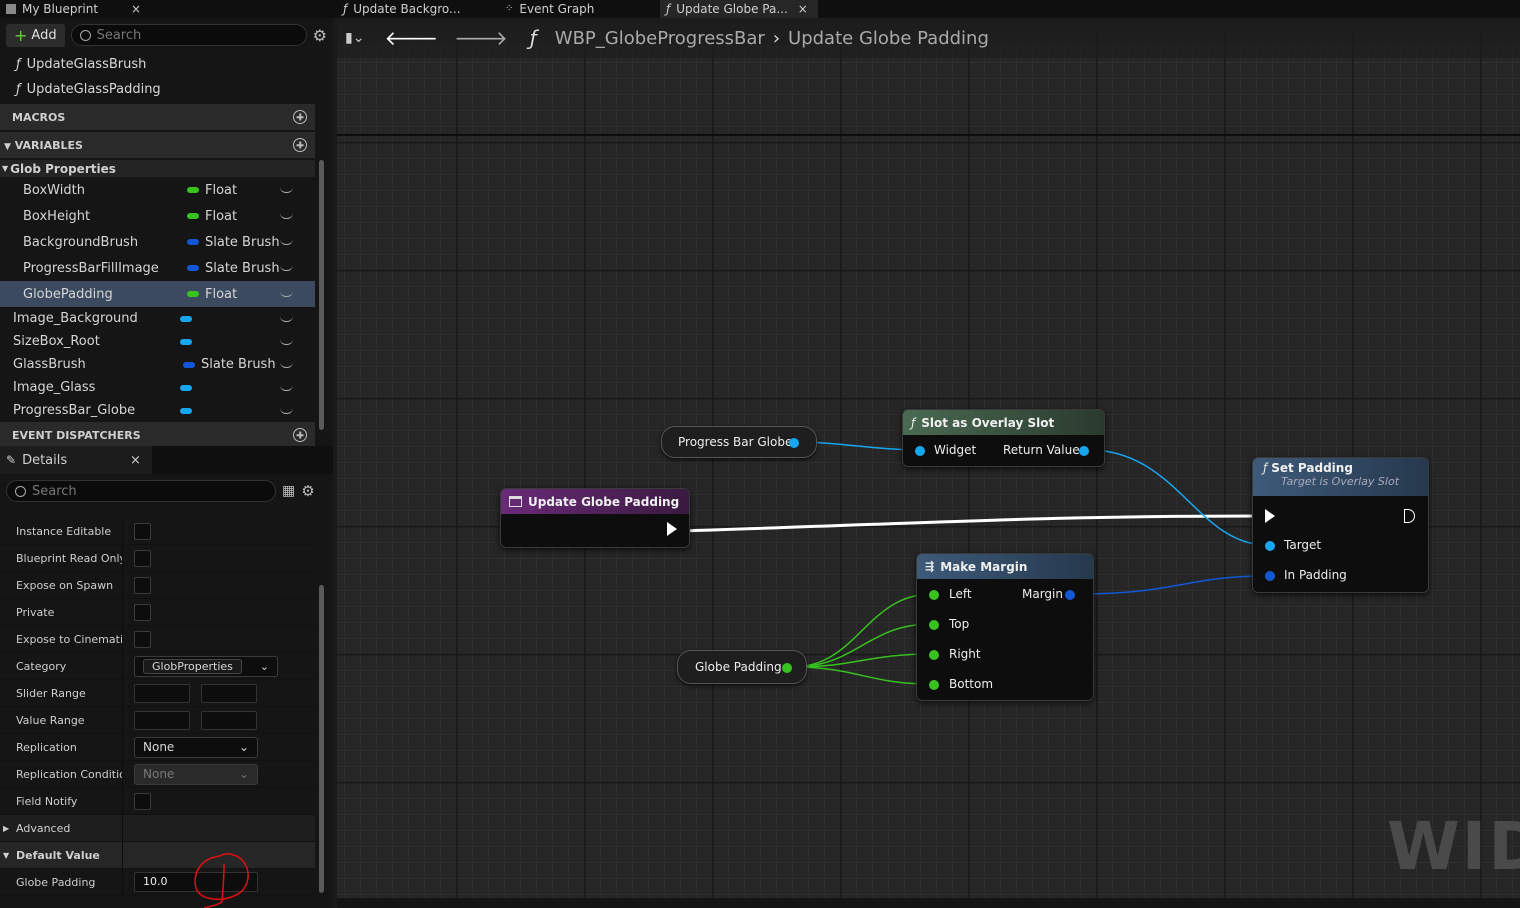 The height and width of the screenshot is (908, 1520). I want to click on default-value-section: ▼ Default Value, so click(157, 855).